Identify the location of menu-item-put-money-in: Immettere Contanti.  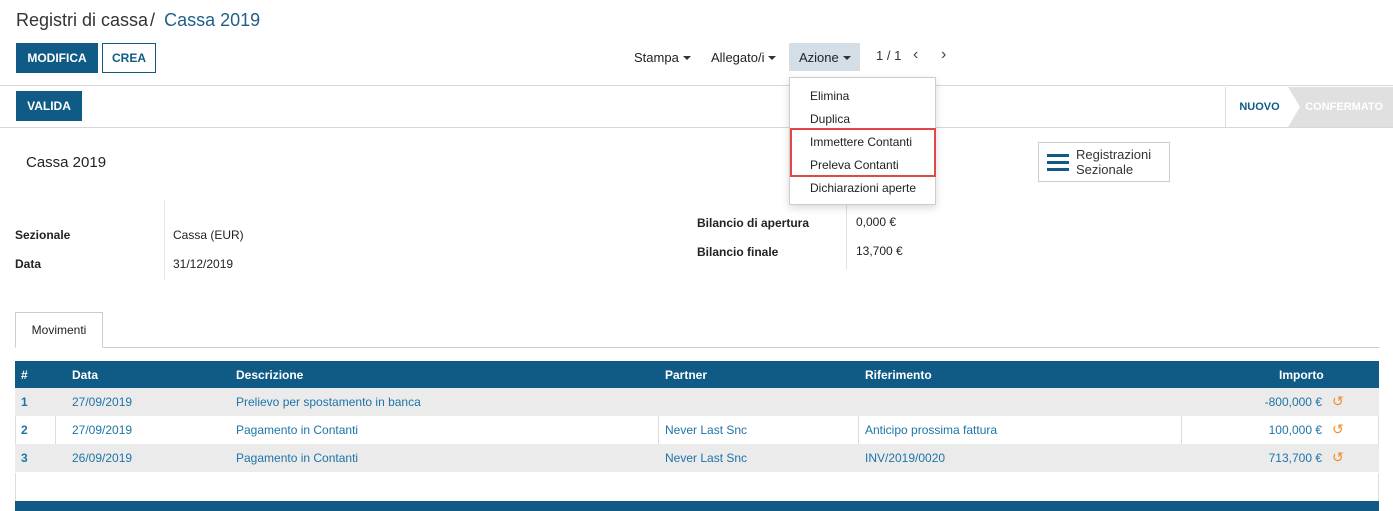
(861, 142).